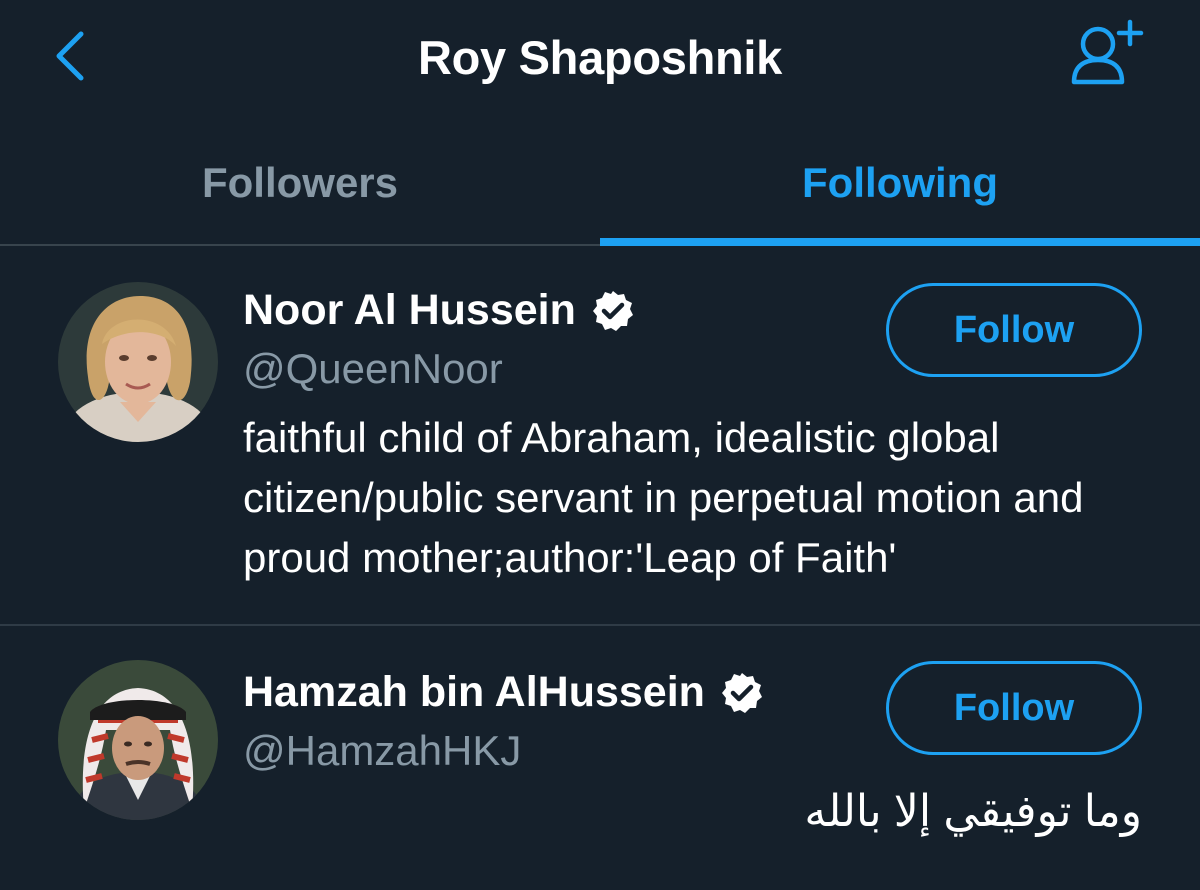 Image resolution: width=1200 pixels, height=890 pixels. I want to click on user-handle: @HamzahHKJ, so click(382, 750).